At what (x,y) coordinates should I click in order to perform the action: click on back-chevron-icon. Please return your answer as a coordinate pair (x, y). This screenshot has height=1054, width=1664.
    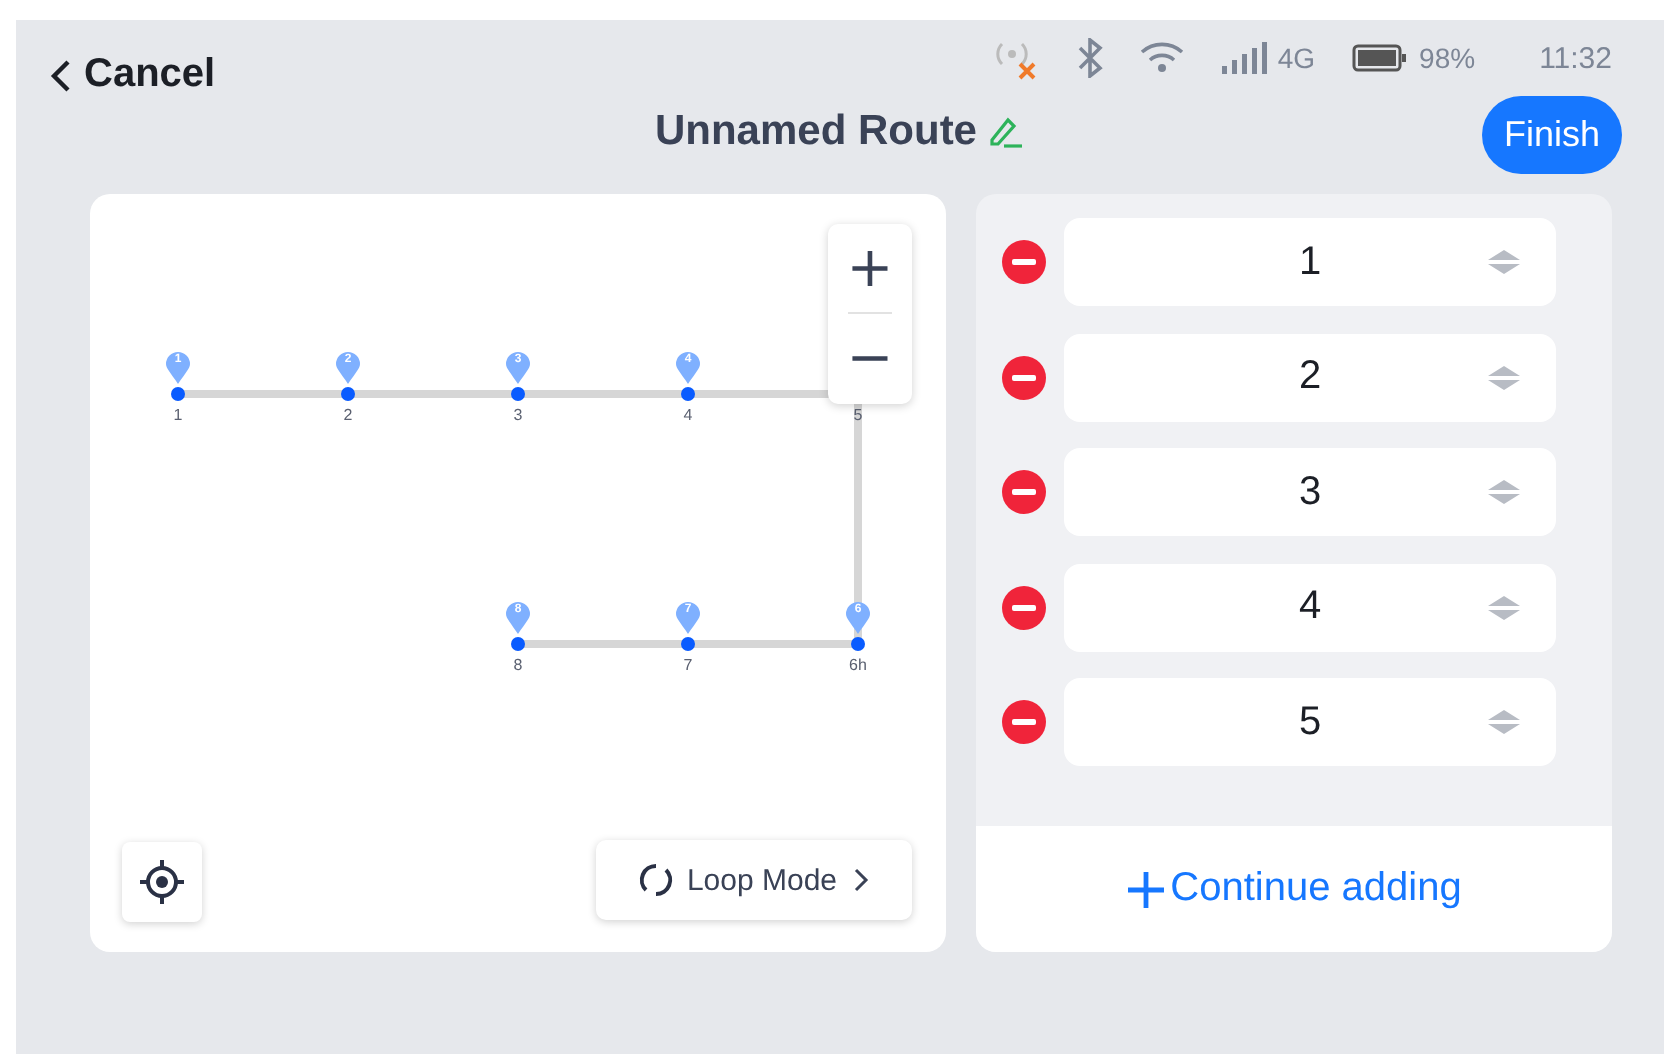
    Looking at the image, I should click on (60, 75).